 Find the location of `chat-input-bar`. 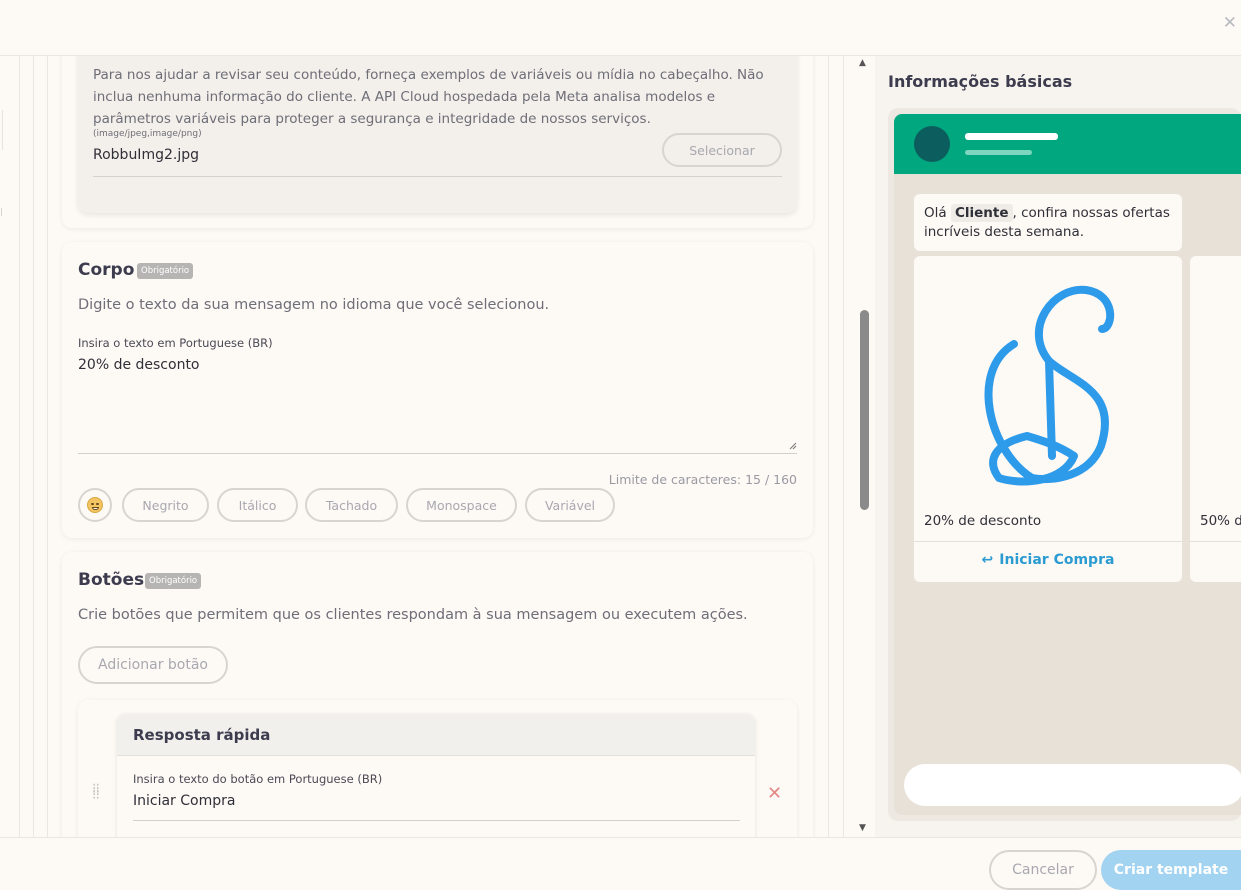

chat-input-bar is located at coordinates (1072, 785).